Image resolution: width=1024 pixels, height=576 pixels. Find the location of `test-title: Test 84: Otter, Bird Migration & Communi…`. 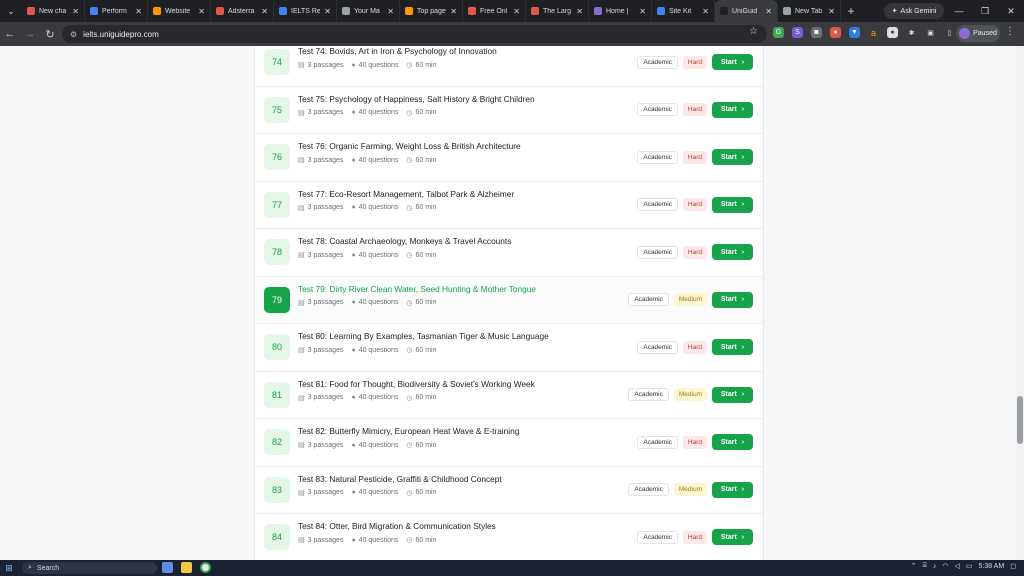

test-title: Test 84: Otter, Bird Migration & Communi… is located at coordinates (397, 526).